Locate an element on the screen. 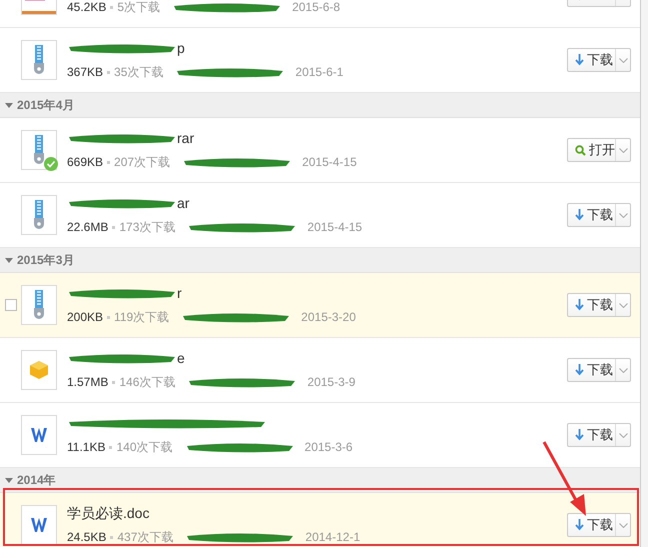  file-size: 367KB is located at coordinates (85, 72).